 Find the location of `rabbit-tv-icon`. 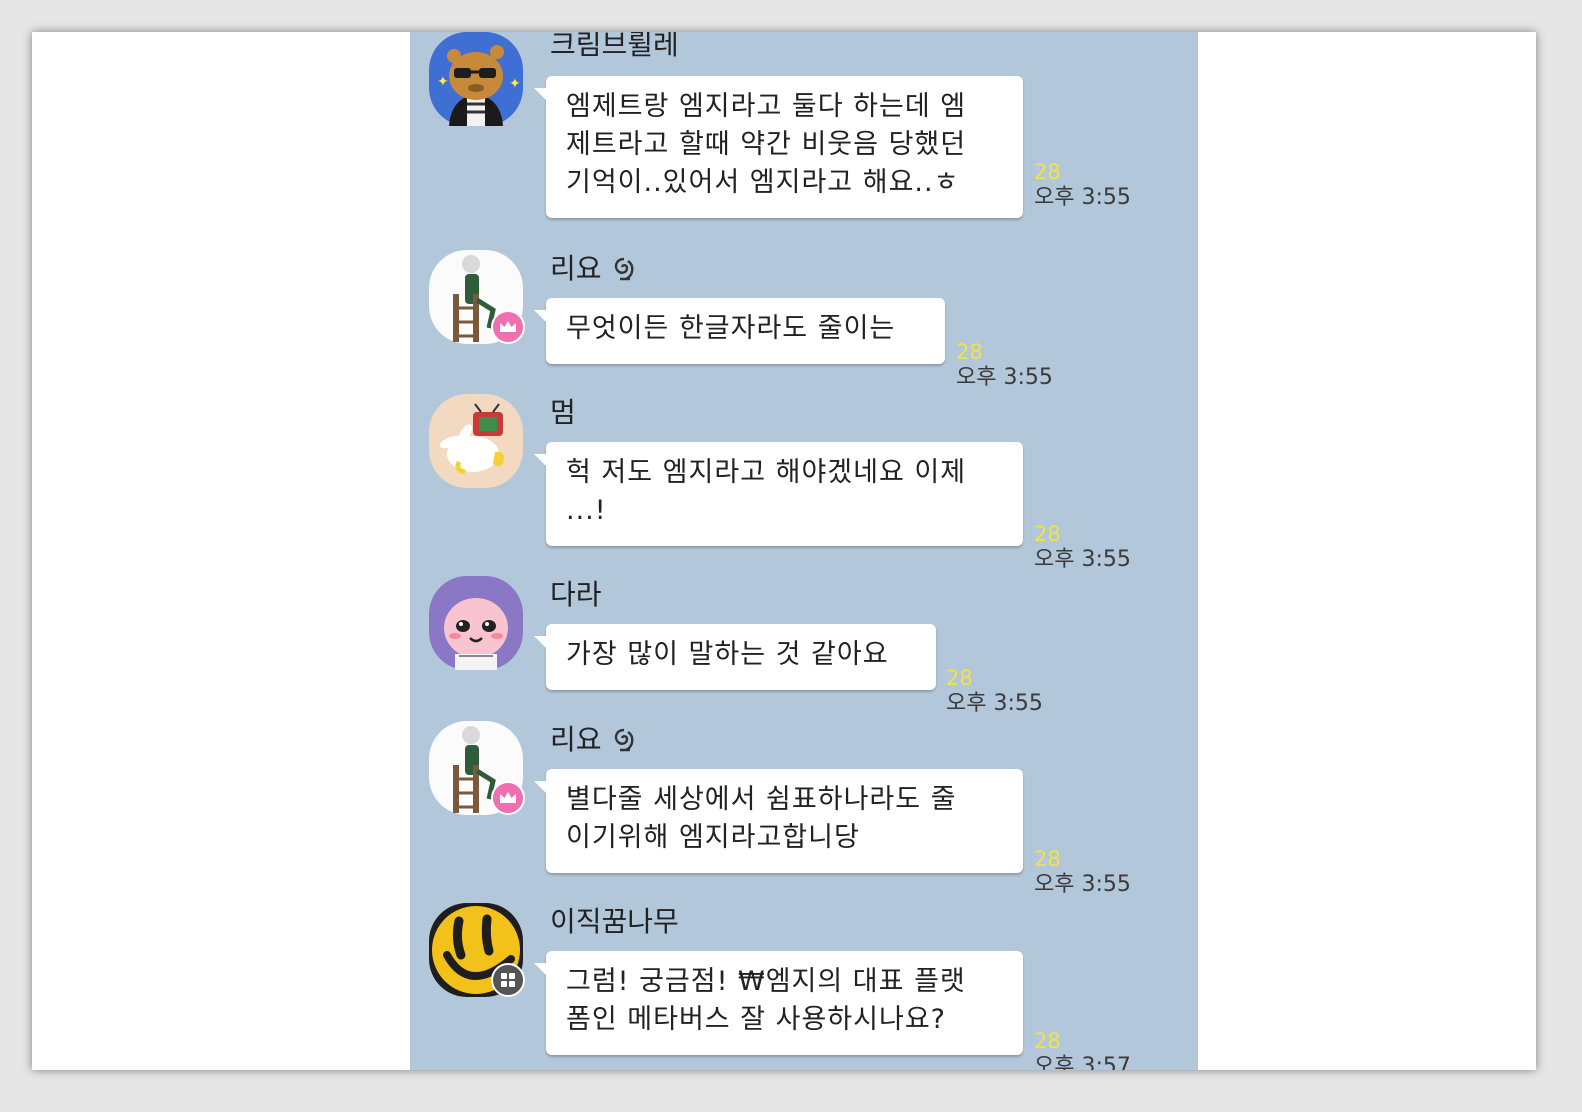

rabbit-tv-icon is located at coordinates (476, 441).